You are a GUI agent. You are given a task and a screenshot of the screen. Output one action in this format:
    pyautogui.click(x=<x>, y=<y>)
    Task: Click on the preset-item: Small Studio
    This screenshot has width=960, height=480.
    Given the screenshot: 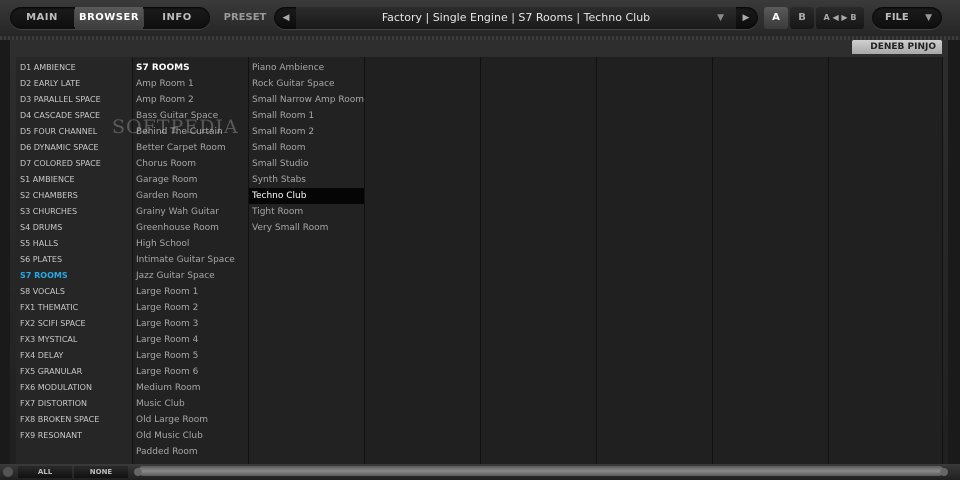 What is the action you would take?
    pyautogui.click(x=306, y=164)
    